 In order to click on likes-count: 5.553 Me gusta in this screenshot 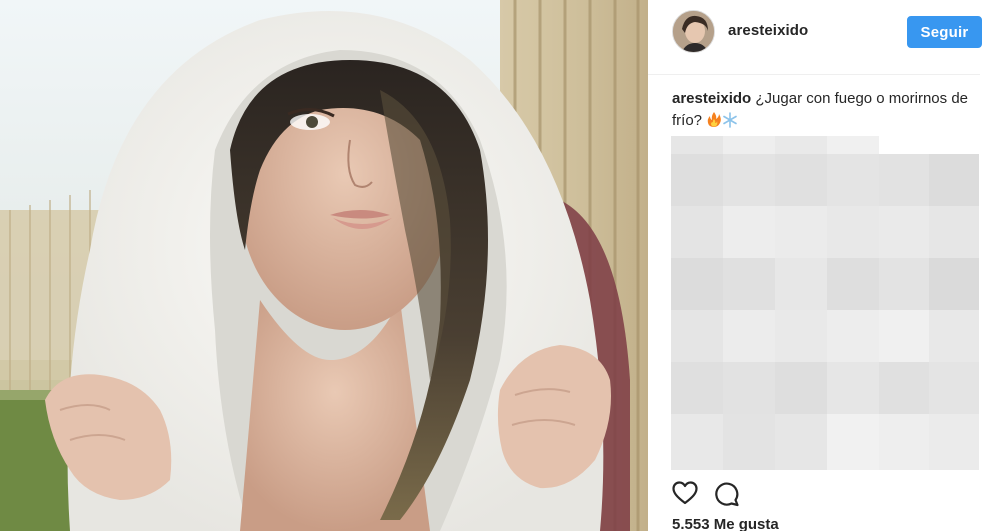, I will do `click(725, 523)`.